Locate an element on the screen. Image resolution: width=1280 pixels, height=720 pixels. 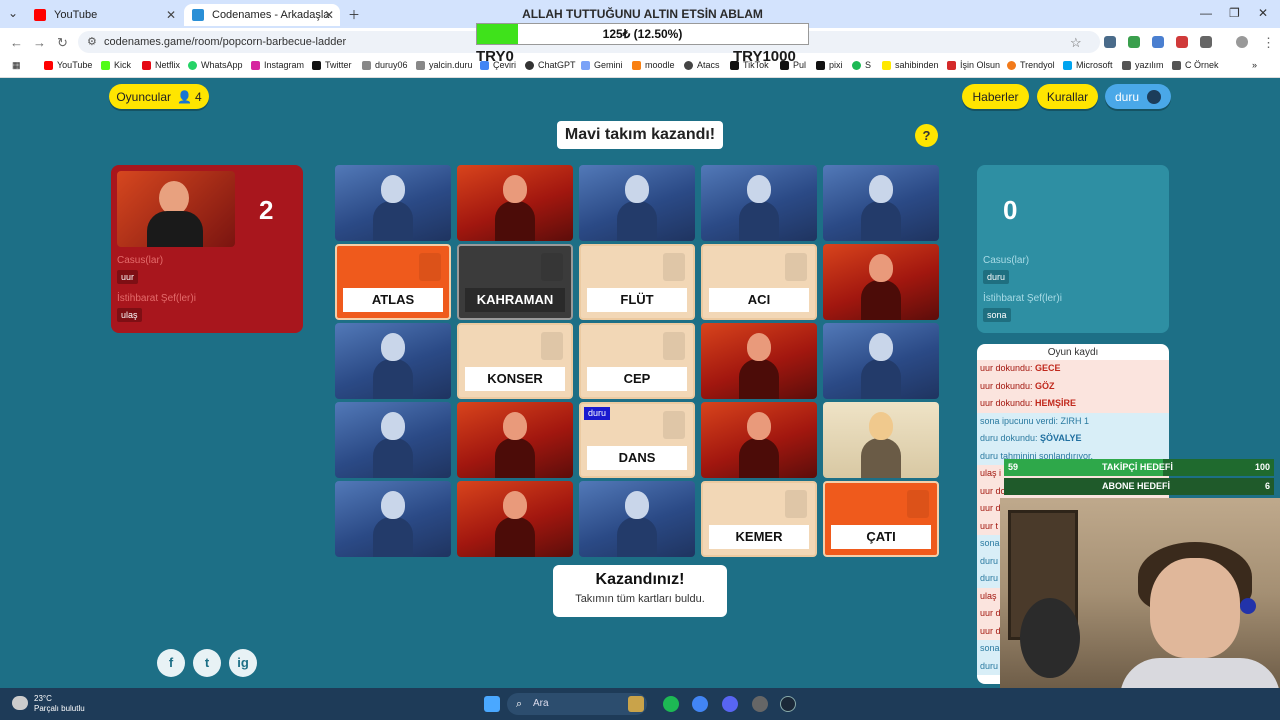
codenames-icon is located at coordinates (198, 15).